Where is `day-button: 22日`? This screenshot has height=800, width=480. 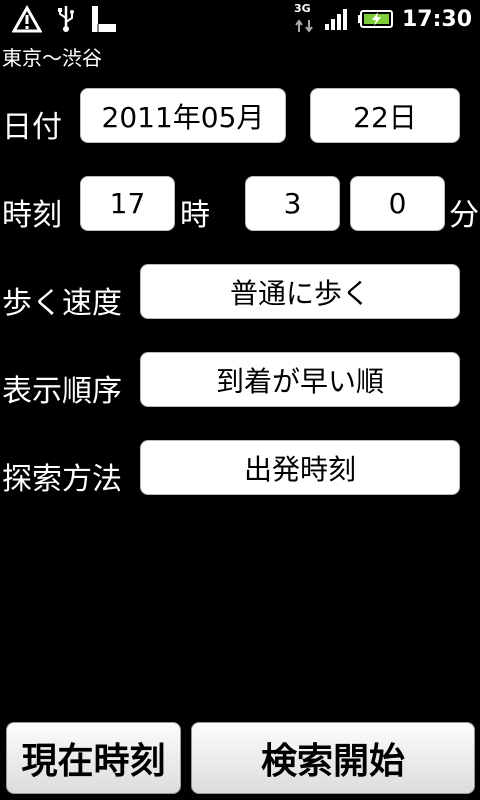 day-button: 22日 is located at coordinates (385, 115).